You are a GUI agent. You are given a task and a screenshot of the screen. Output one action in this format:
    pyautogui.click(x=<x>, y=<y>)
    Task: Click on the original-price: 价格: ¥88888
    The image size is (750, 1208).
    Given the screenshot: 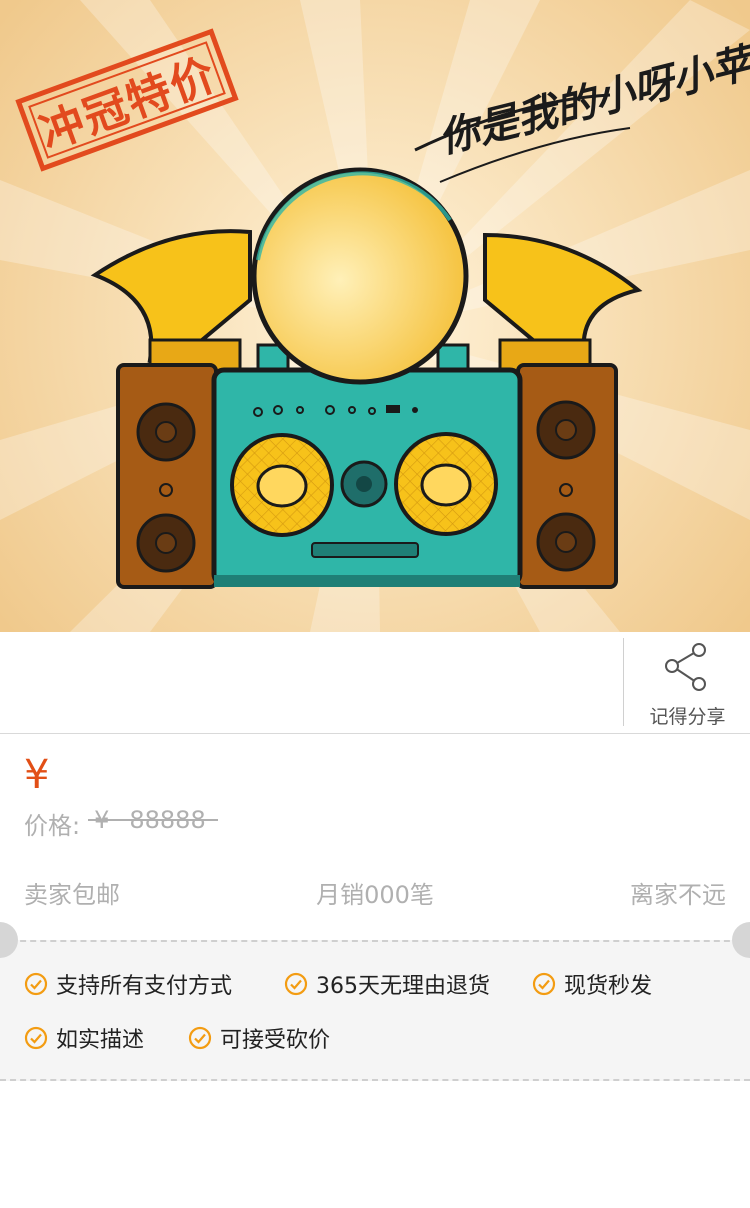 What is the action you would take?
    pyautogui.click(x=121, y=823)
    